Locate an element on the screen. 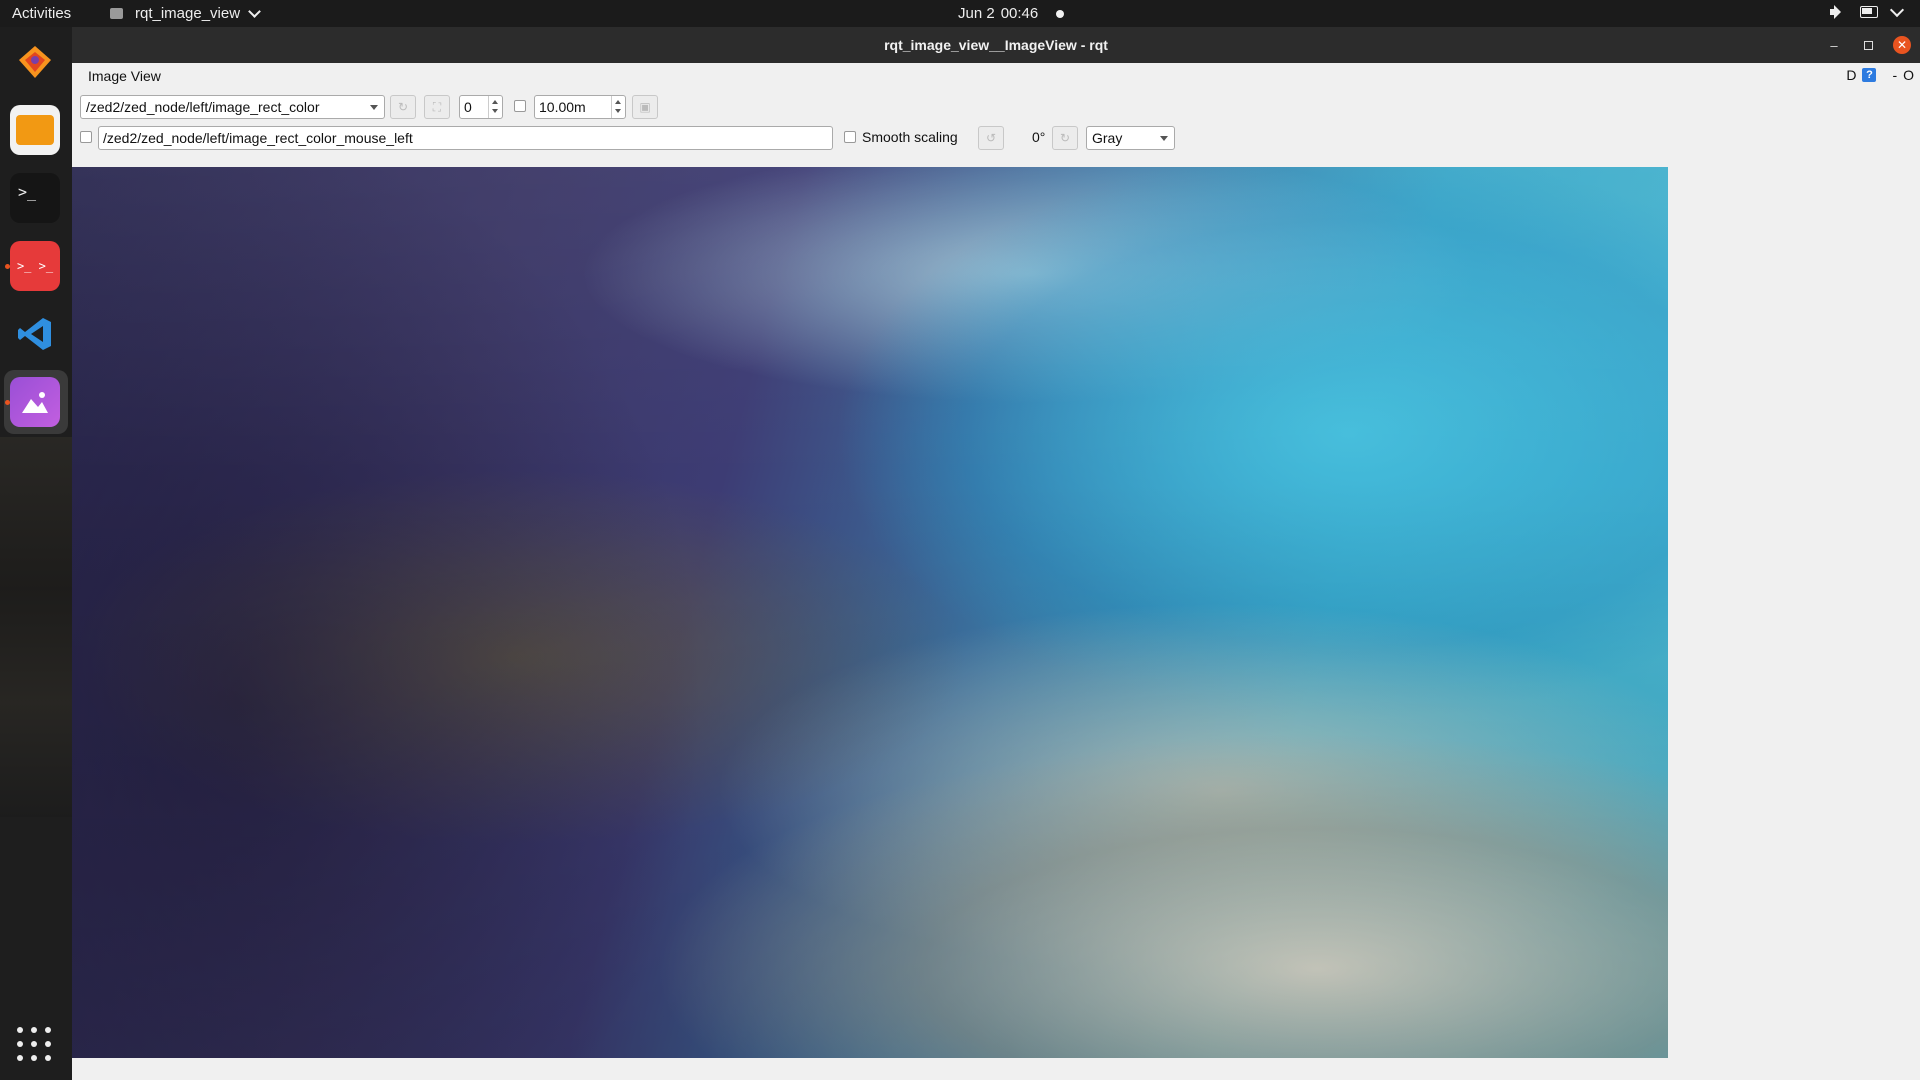 The width and height of the screenshot is (1920, 1080). app-icon is located at coordinates (116, 13).